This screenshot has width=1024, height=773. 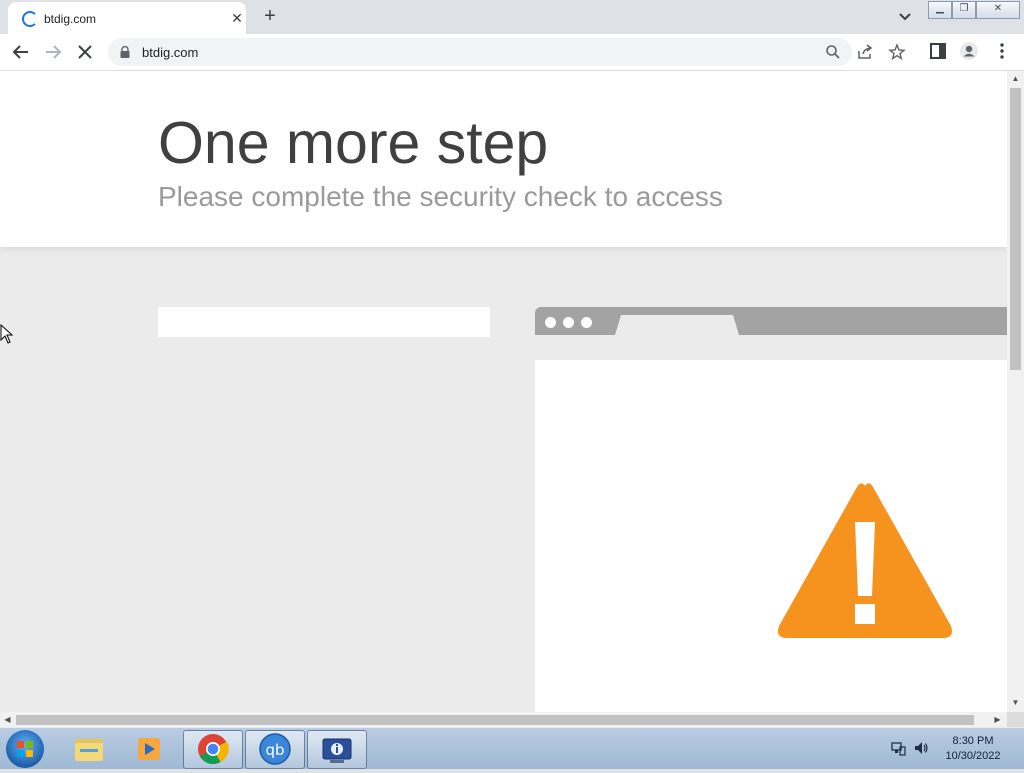 I want to click on warning-icon, so click(x=865, y=560).